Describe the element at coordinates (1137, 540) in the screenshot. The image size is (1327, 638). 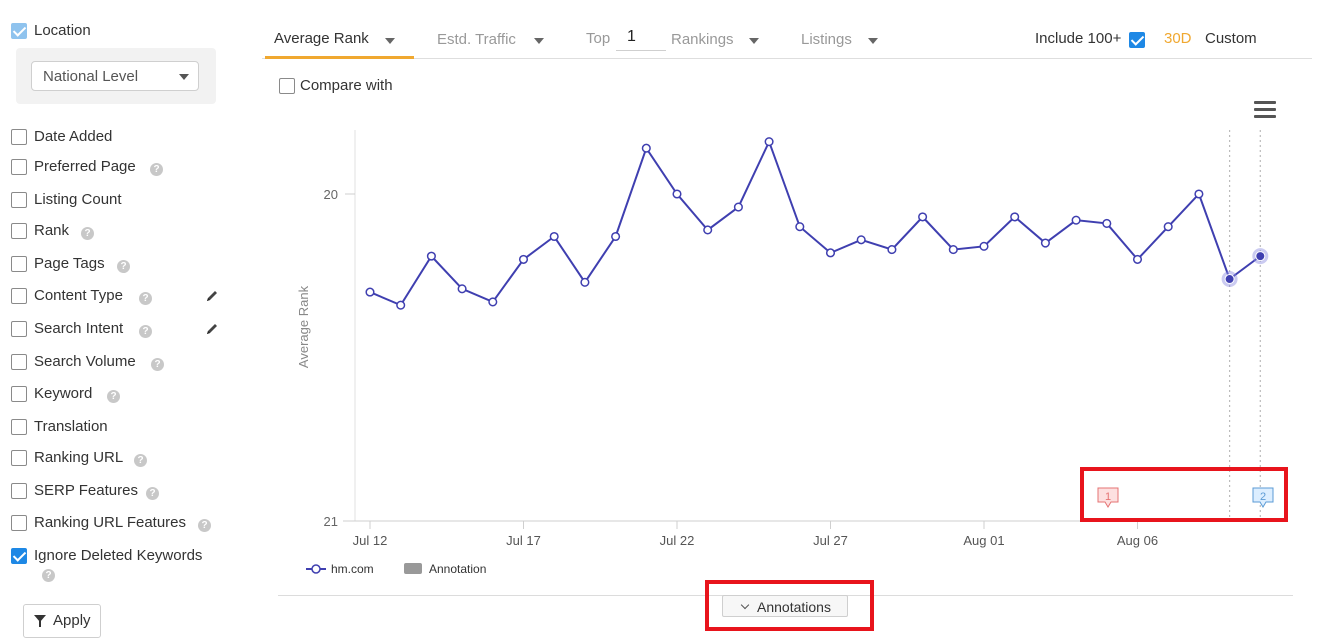
I see `x-tick-label: Aug 06` at that location.